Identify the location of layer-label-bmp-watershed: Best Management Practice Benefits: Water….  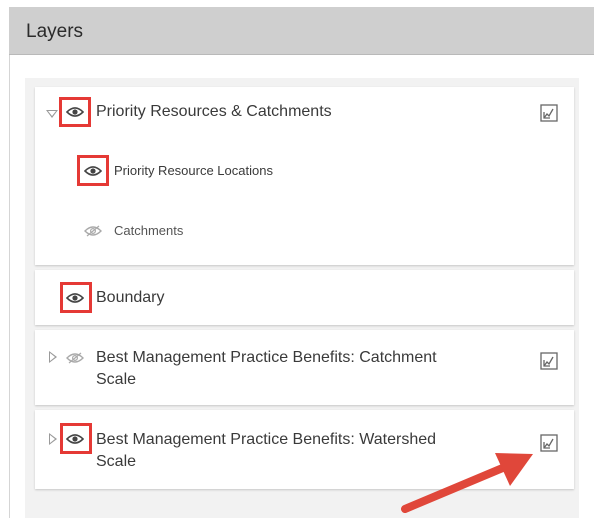
(266, 439).